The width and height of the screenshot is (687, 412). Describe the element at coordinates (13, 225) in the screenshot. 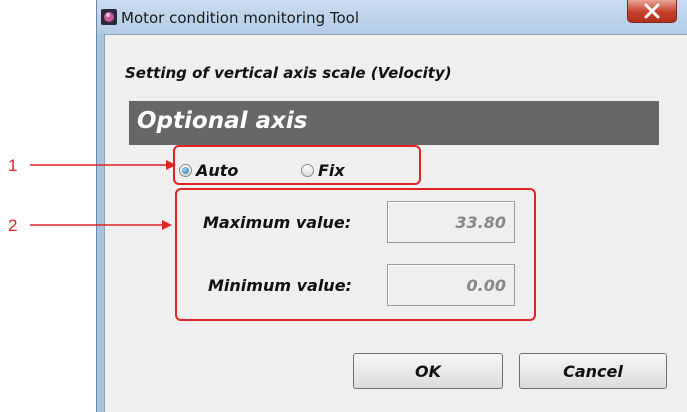

I see `annotation-number-2: 2` at that location.